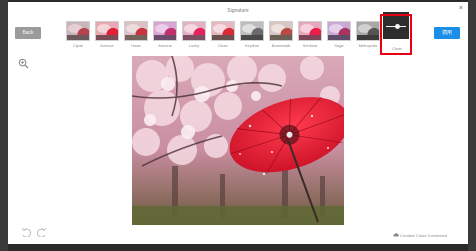  What do you see at coordinates (165, 45) in the screenshot?
I see `filter-label: Arizona` at bounding box center [165, 45].